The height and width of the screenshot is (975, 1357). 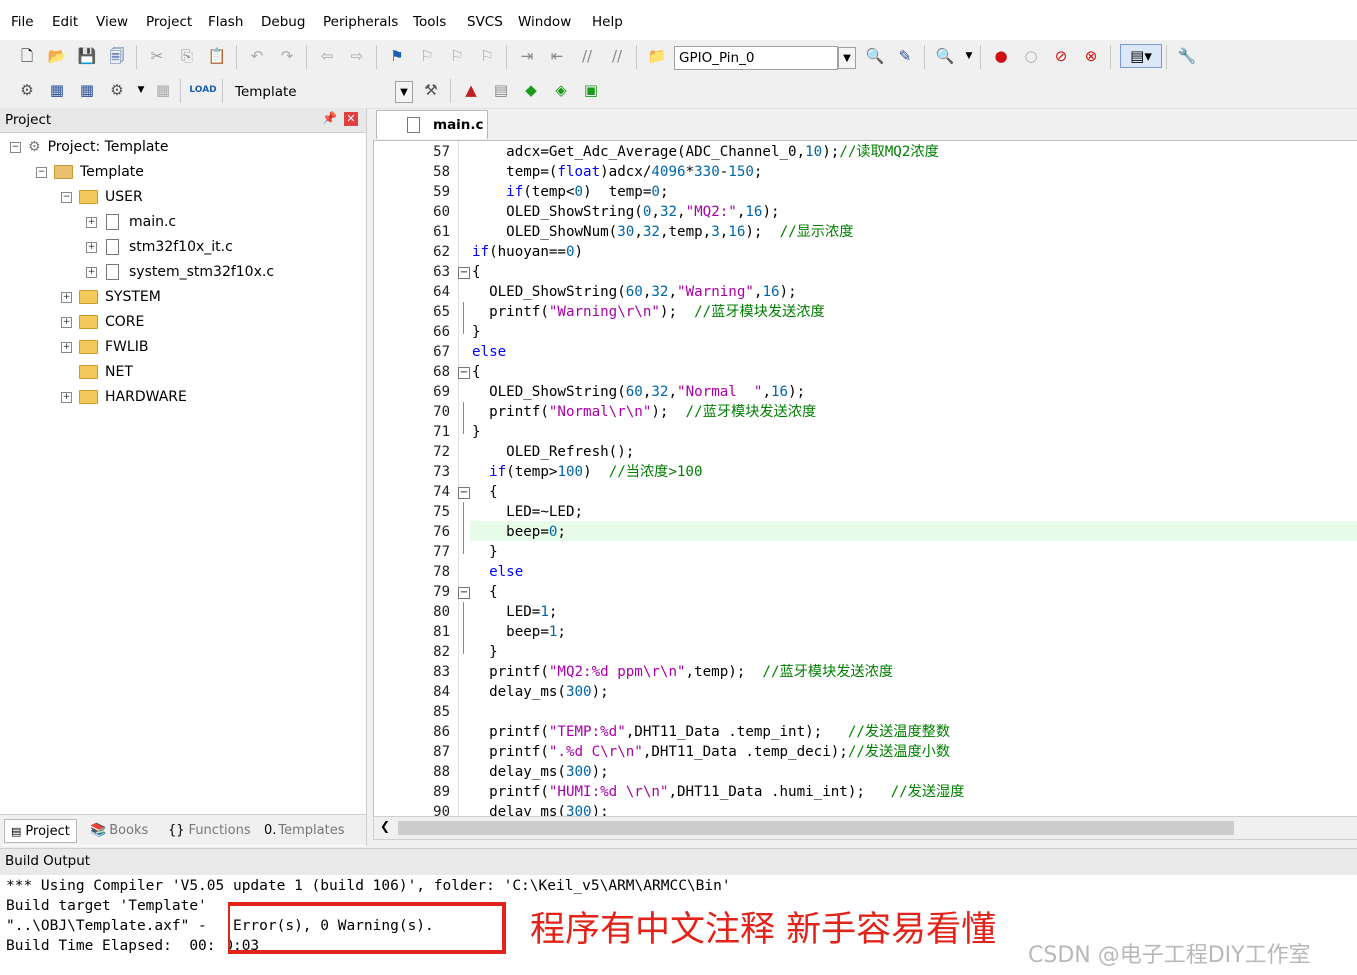 What do you see at coordinates (102, 197) in the screenshot?
I see `tree-item-group: − USER` at bounding box center [102, 197].